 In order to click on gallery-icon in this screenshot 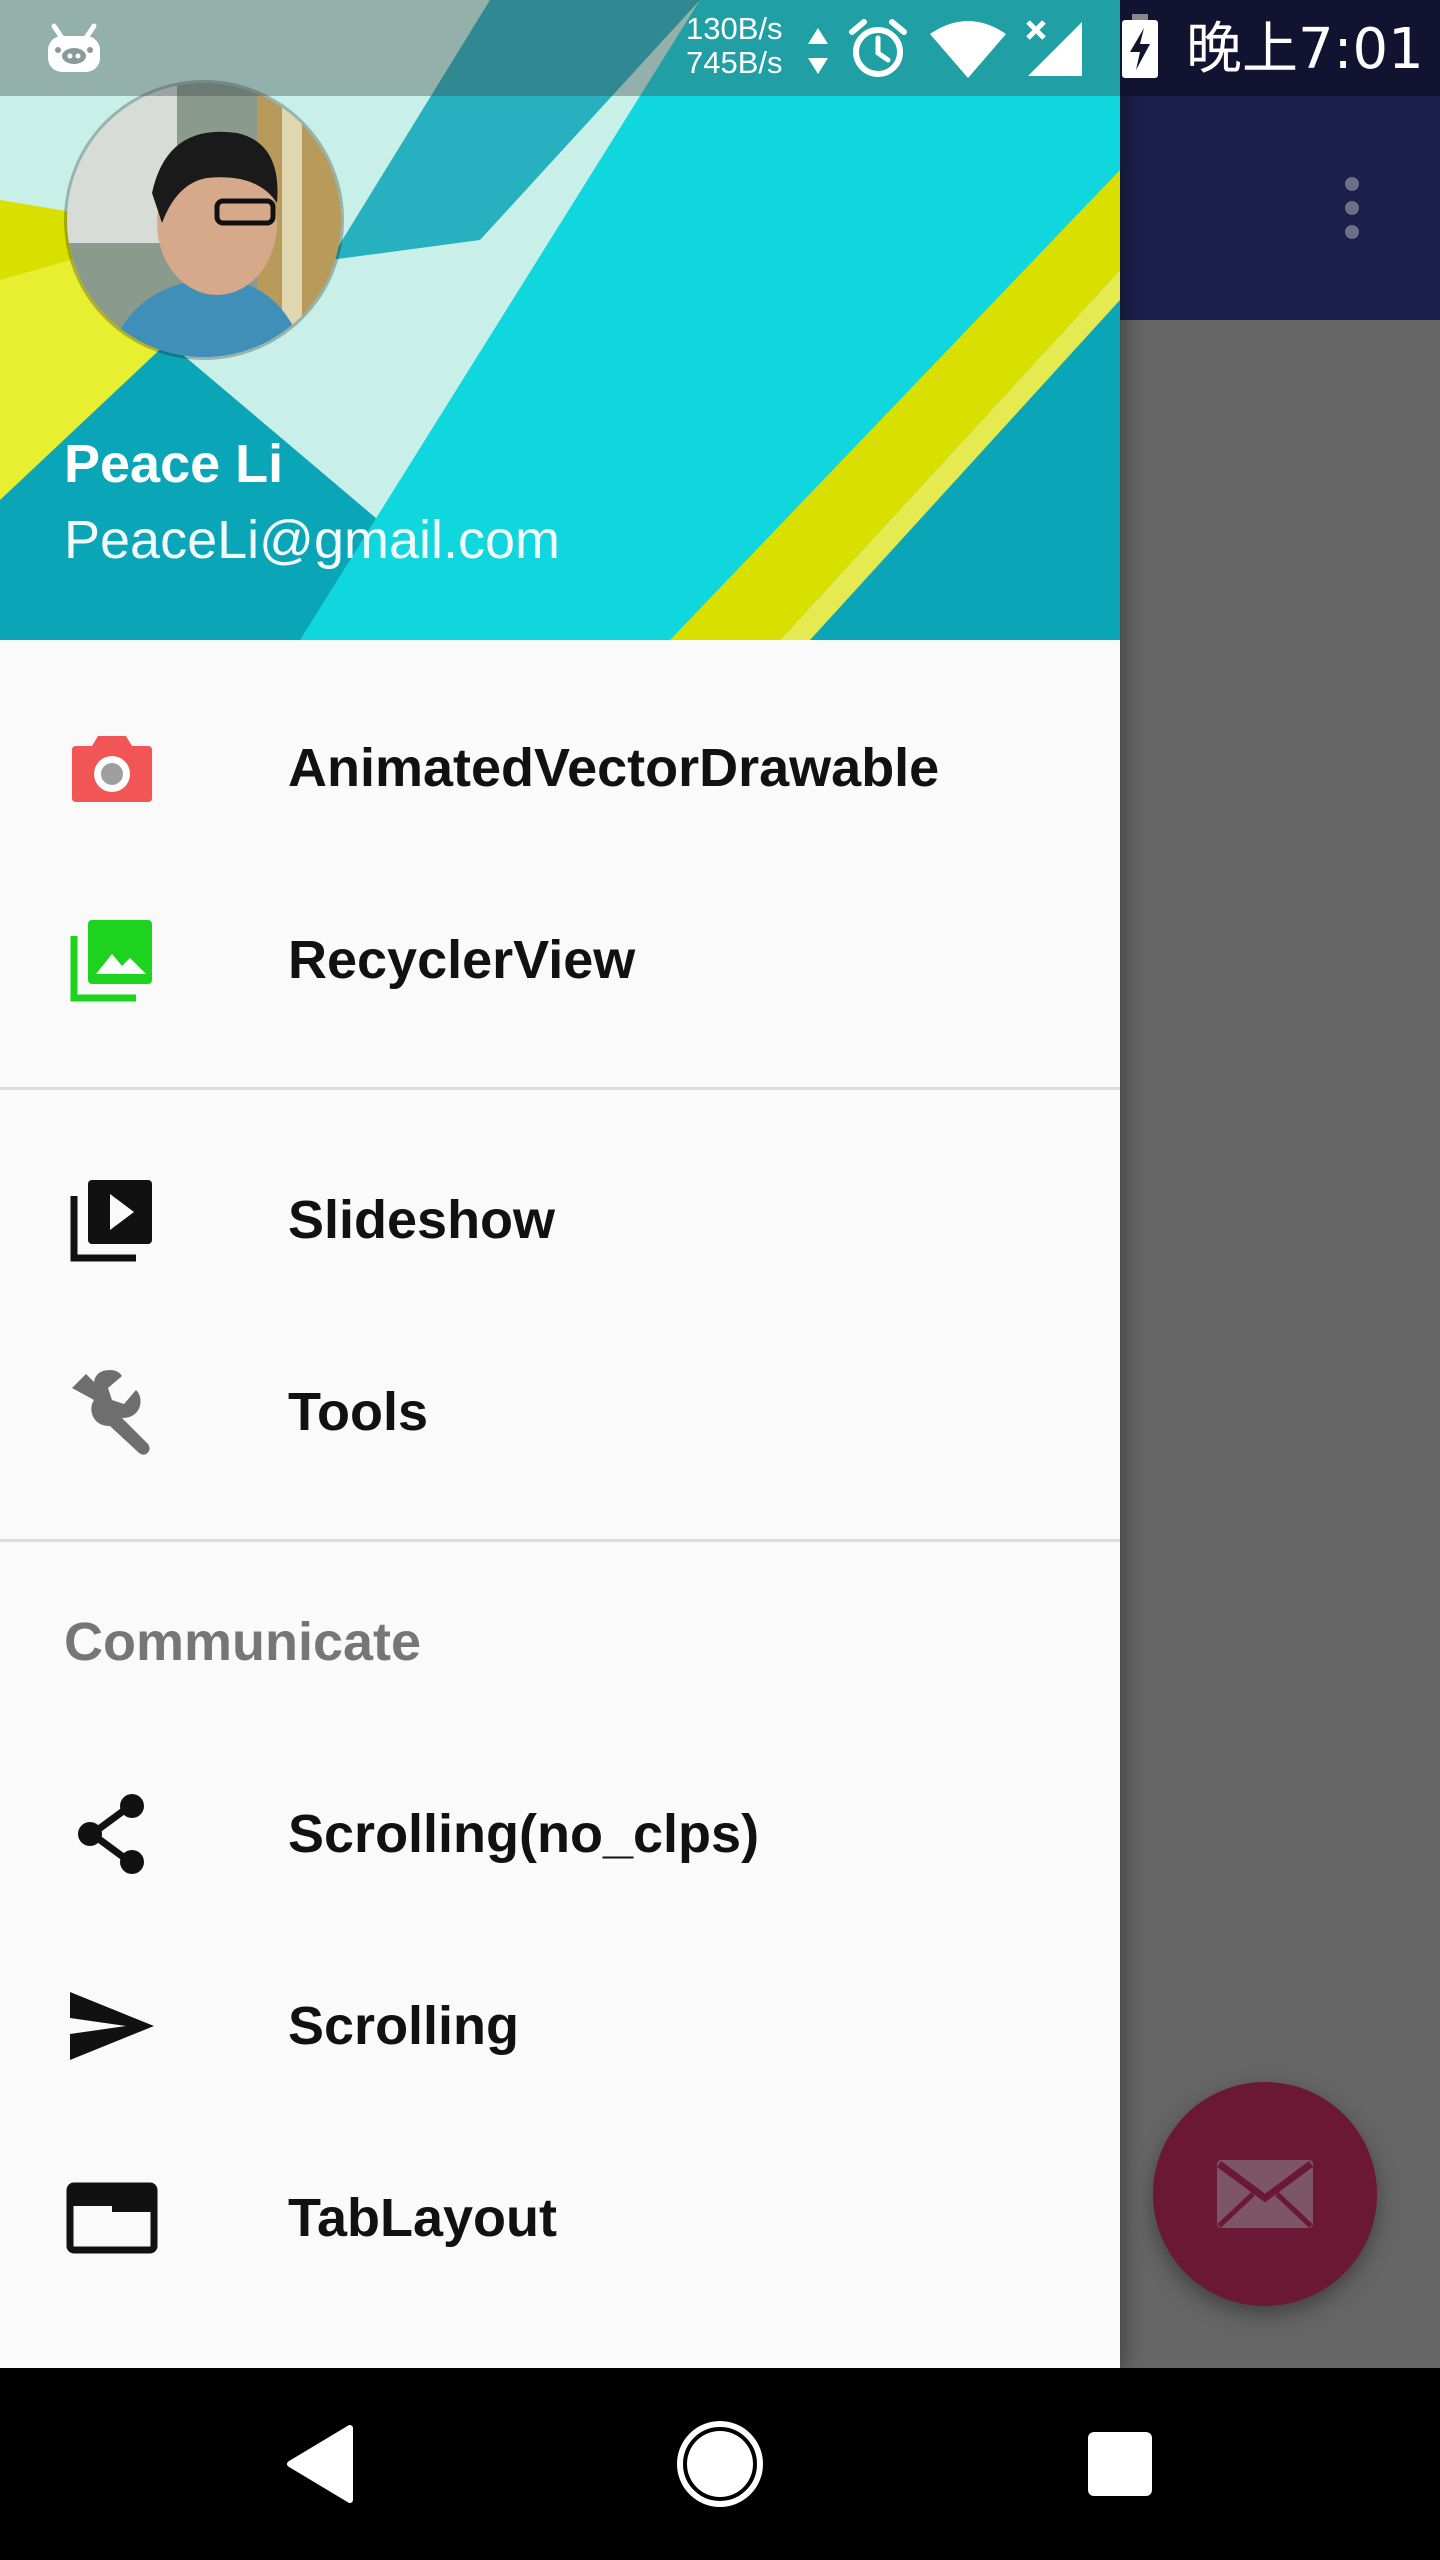, I will do `click(112, 960)`.